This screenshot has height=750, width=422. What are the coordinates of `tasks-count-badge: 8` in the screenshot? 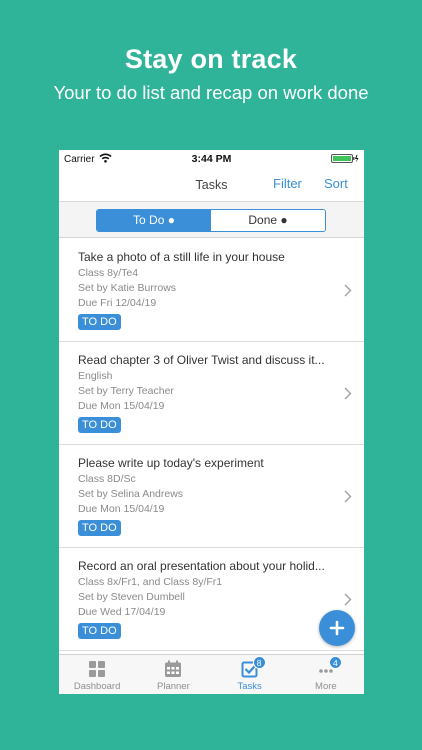 It's located at (259, 662).